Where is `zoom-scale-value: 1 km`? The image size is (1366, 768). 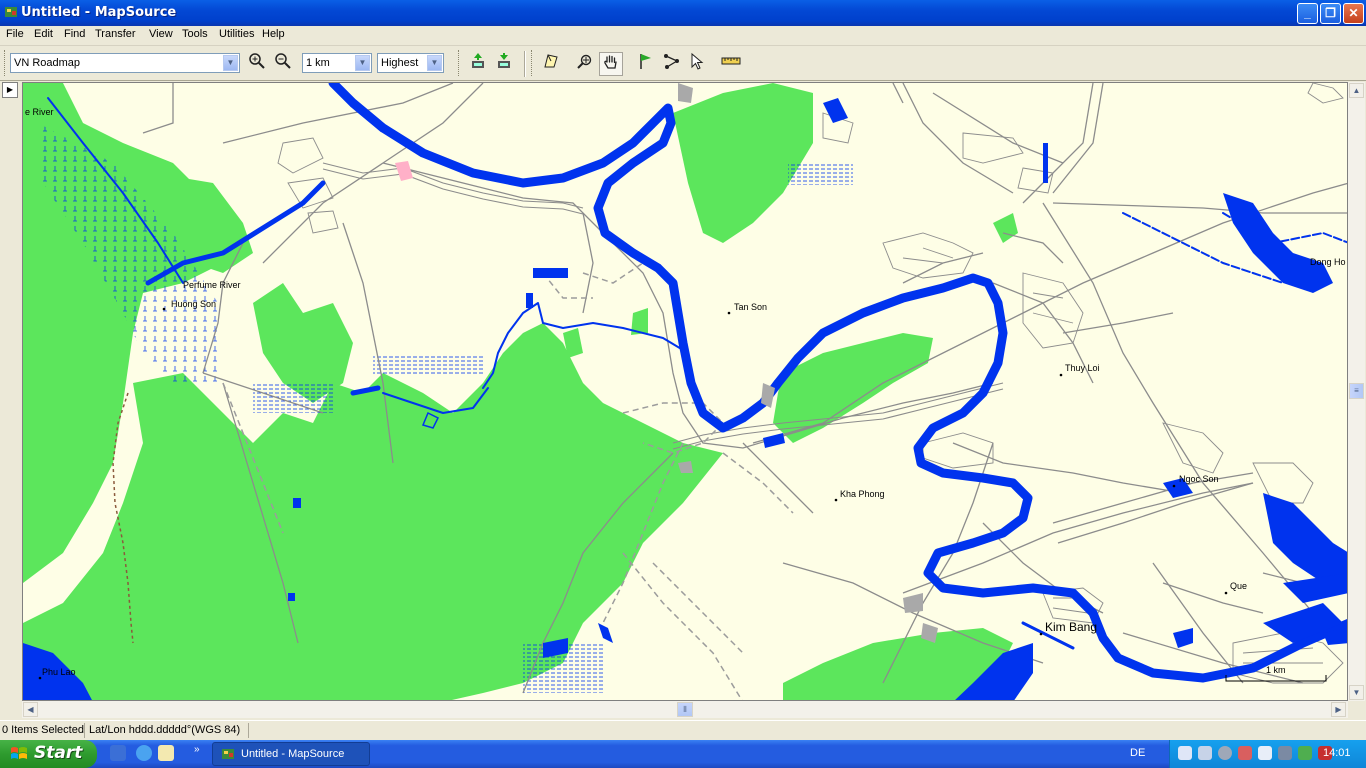
zoom-scale-value: 1 km is located at coordinates (318, 63).